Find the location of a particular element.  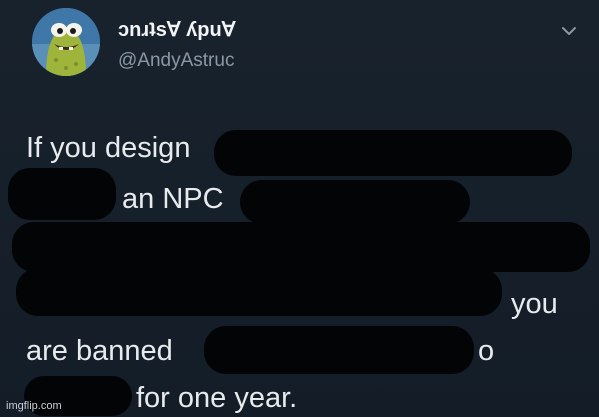

tweet-text-line-7: for one year. is located at coordinates (217, 398).